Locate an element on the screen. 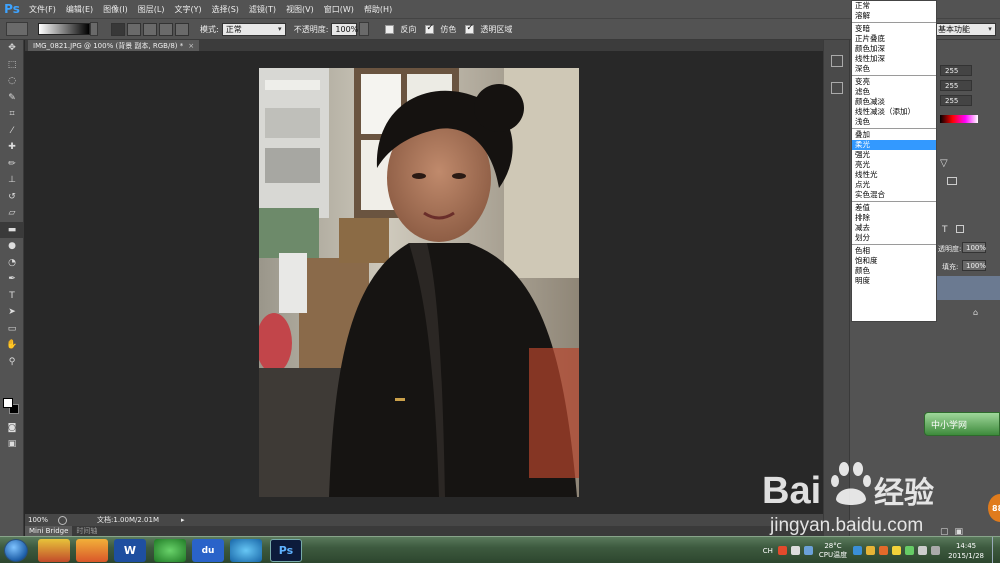 Image resolution: width=1000 pixels, height=563 pixels. blend-mode-option: 线性光 is located at coordinates (894, 175).